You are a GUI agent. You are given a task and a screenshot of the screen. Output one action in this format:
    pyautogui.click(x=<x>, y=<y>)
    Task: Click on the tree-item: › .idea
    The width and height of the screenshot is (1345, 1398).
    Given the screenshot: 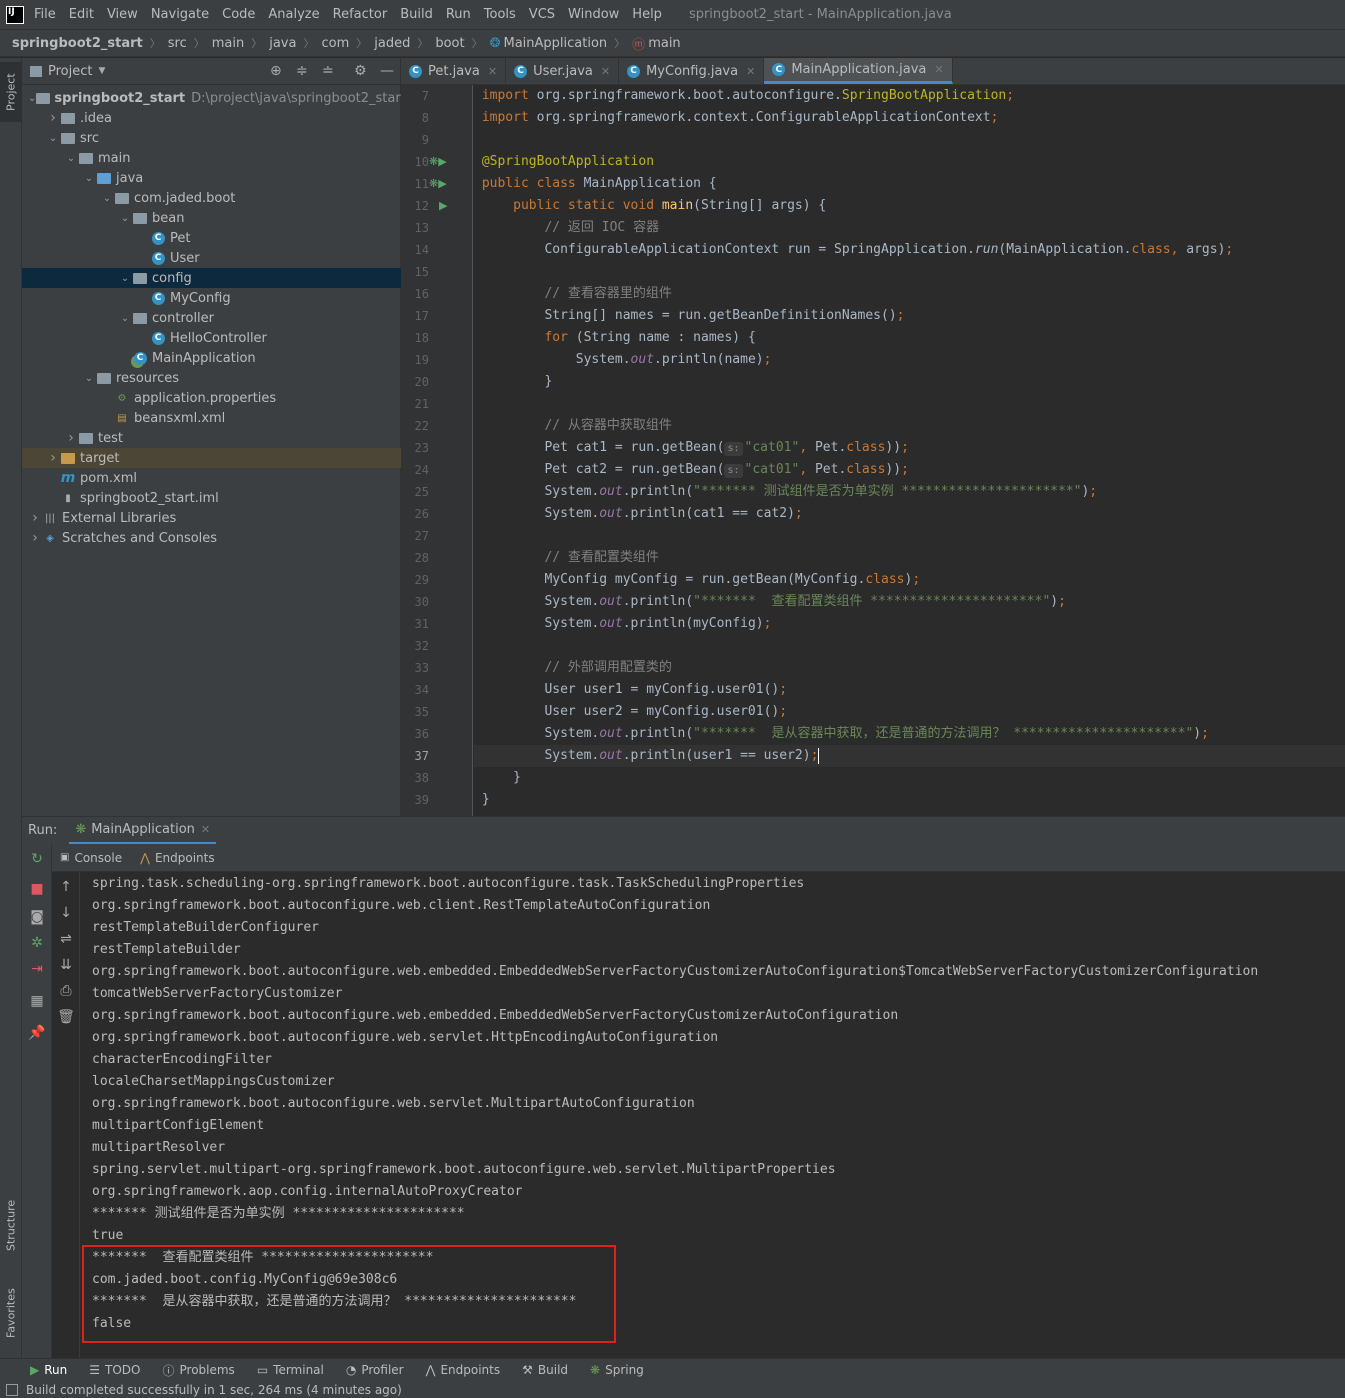 What is the action you would take?
    pyautogui.click(x=211, y=118)
    